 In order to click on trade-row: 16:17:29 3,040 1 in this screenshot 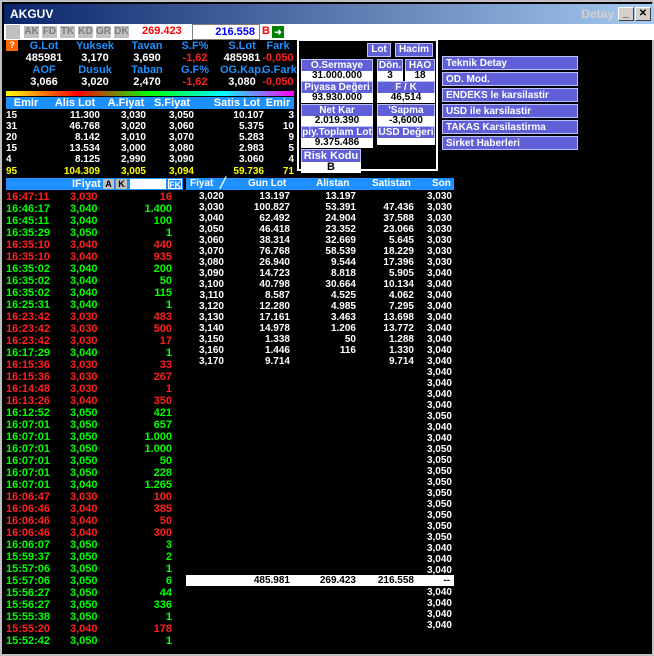, I will do `click(91, 353)`.